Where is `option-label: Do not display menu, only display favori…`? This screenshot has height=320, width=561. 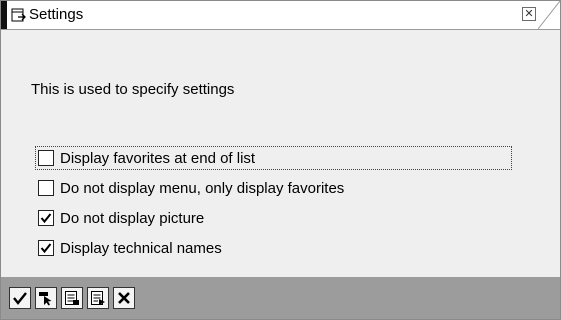
option-label: Do not display menu, only display favori… is located at coordinates (202, 188).